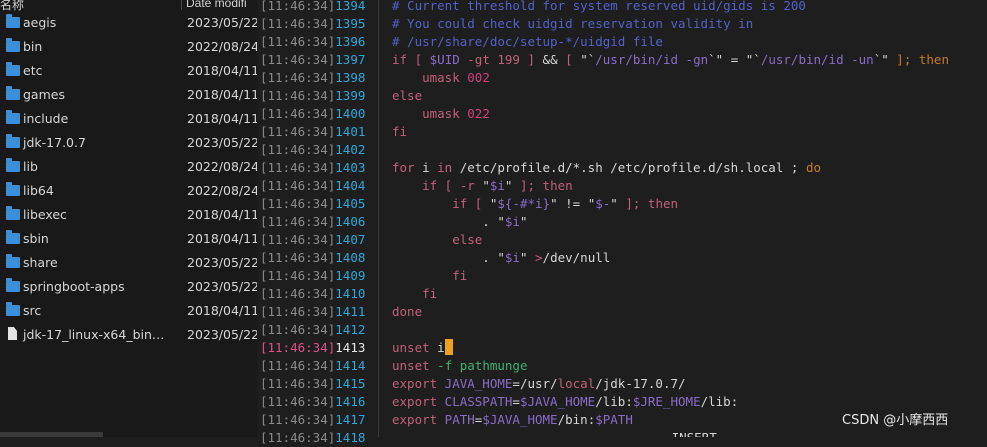  I want to click on file-list-item: aegis 2023/05/22, so click(128, 24).